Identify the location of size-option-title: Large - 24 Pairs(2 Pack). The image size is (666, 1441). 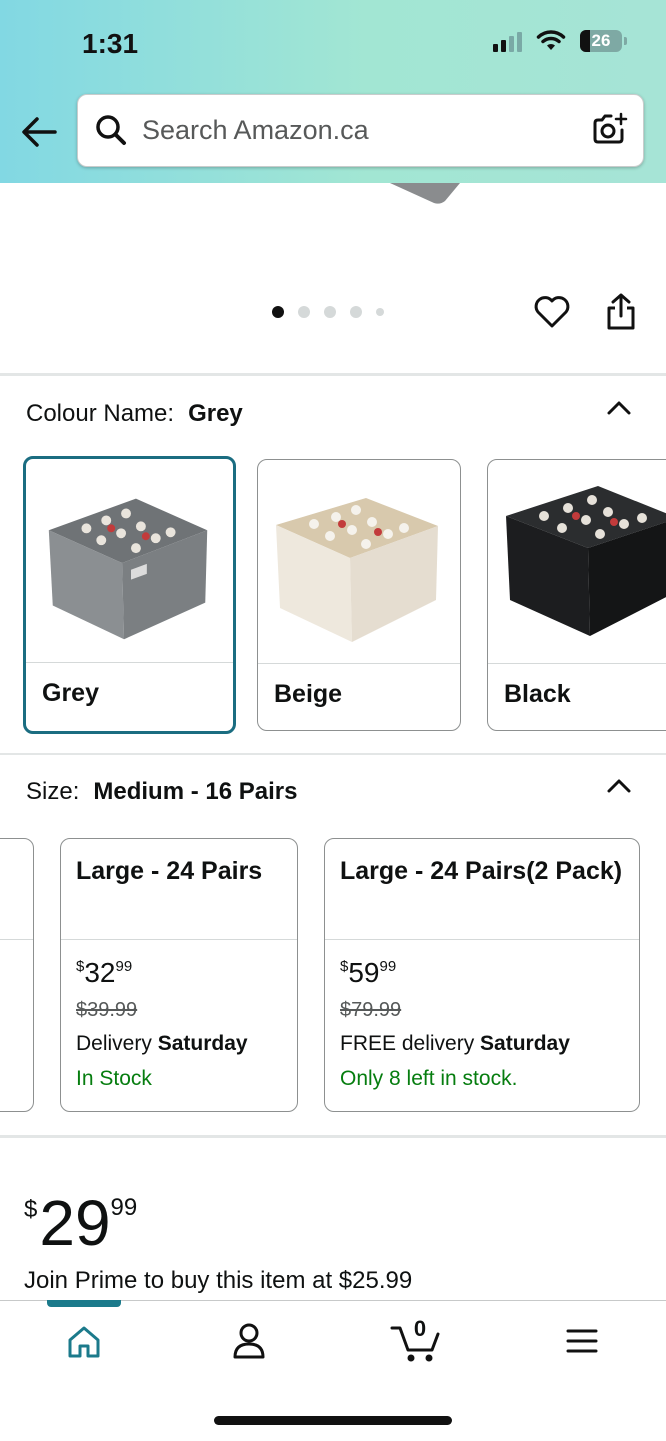
(481, 871).